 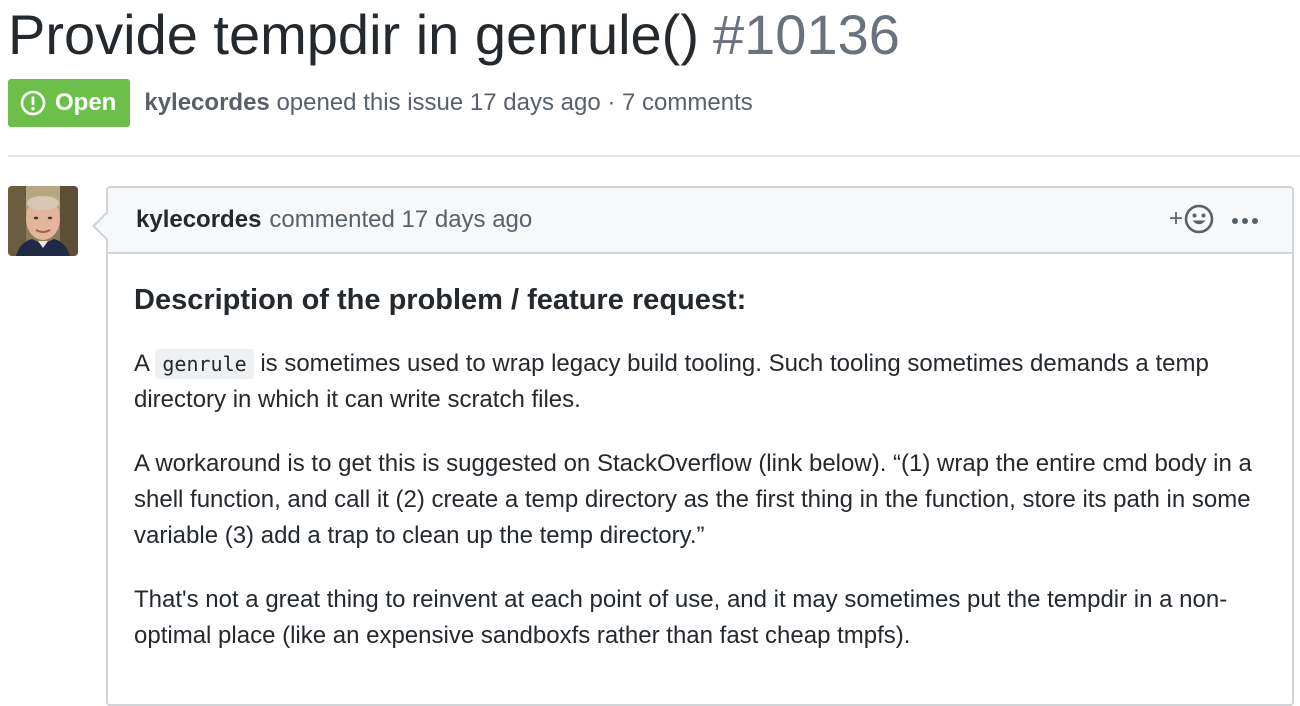 What do you see at coordinates (43, 221) in the screenshot?
I see `avatar` at bounding box center [43, 221].